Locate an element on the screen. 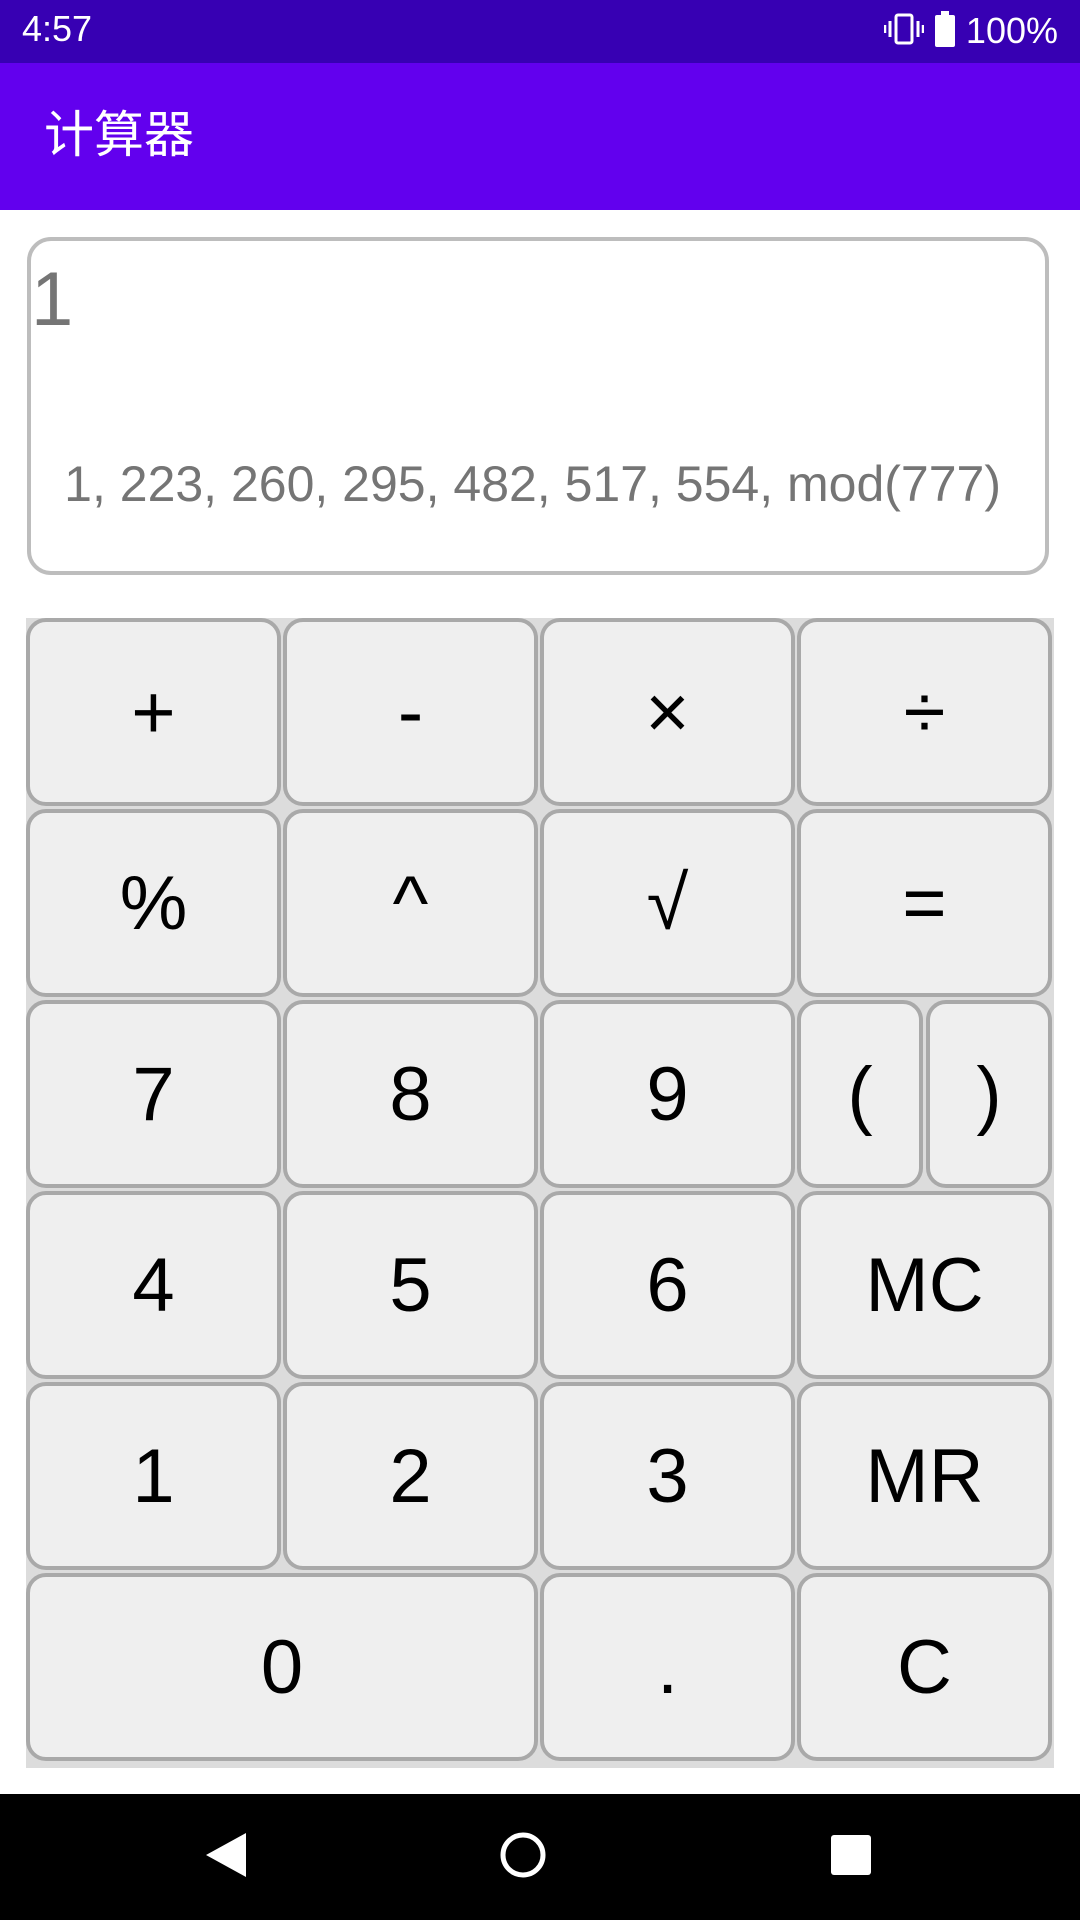  digit-6-button: 6 is located at coordinates (667, 1285).